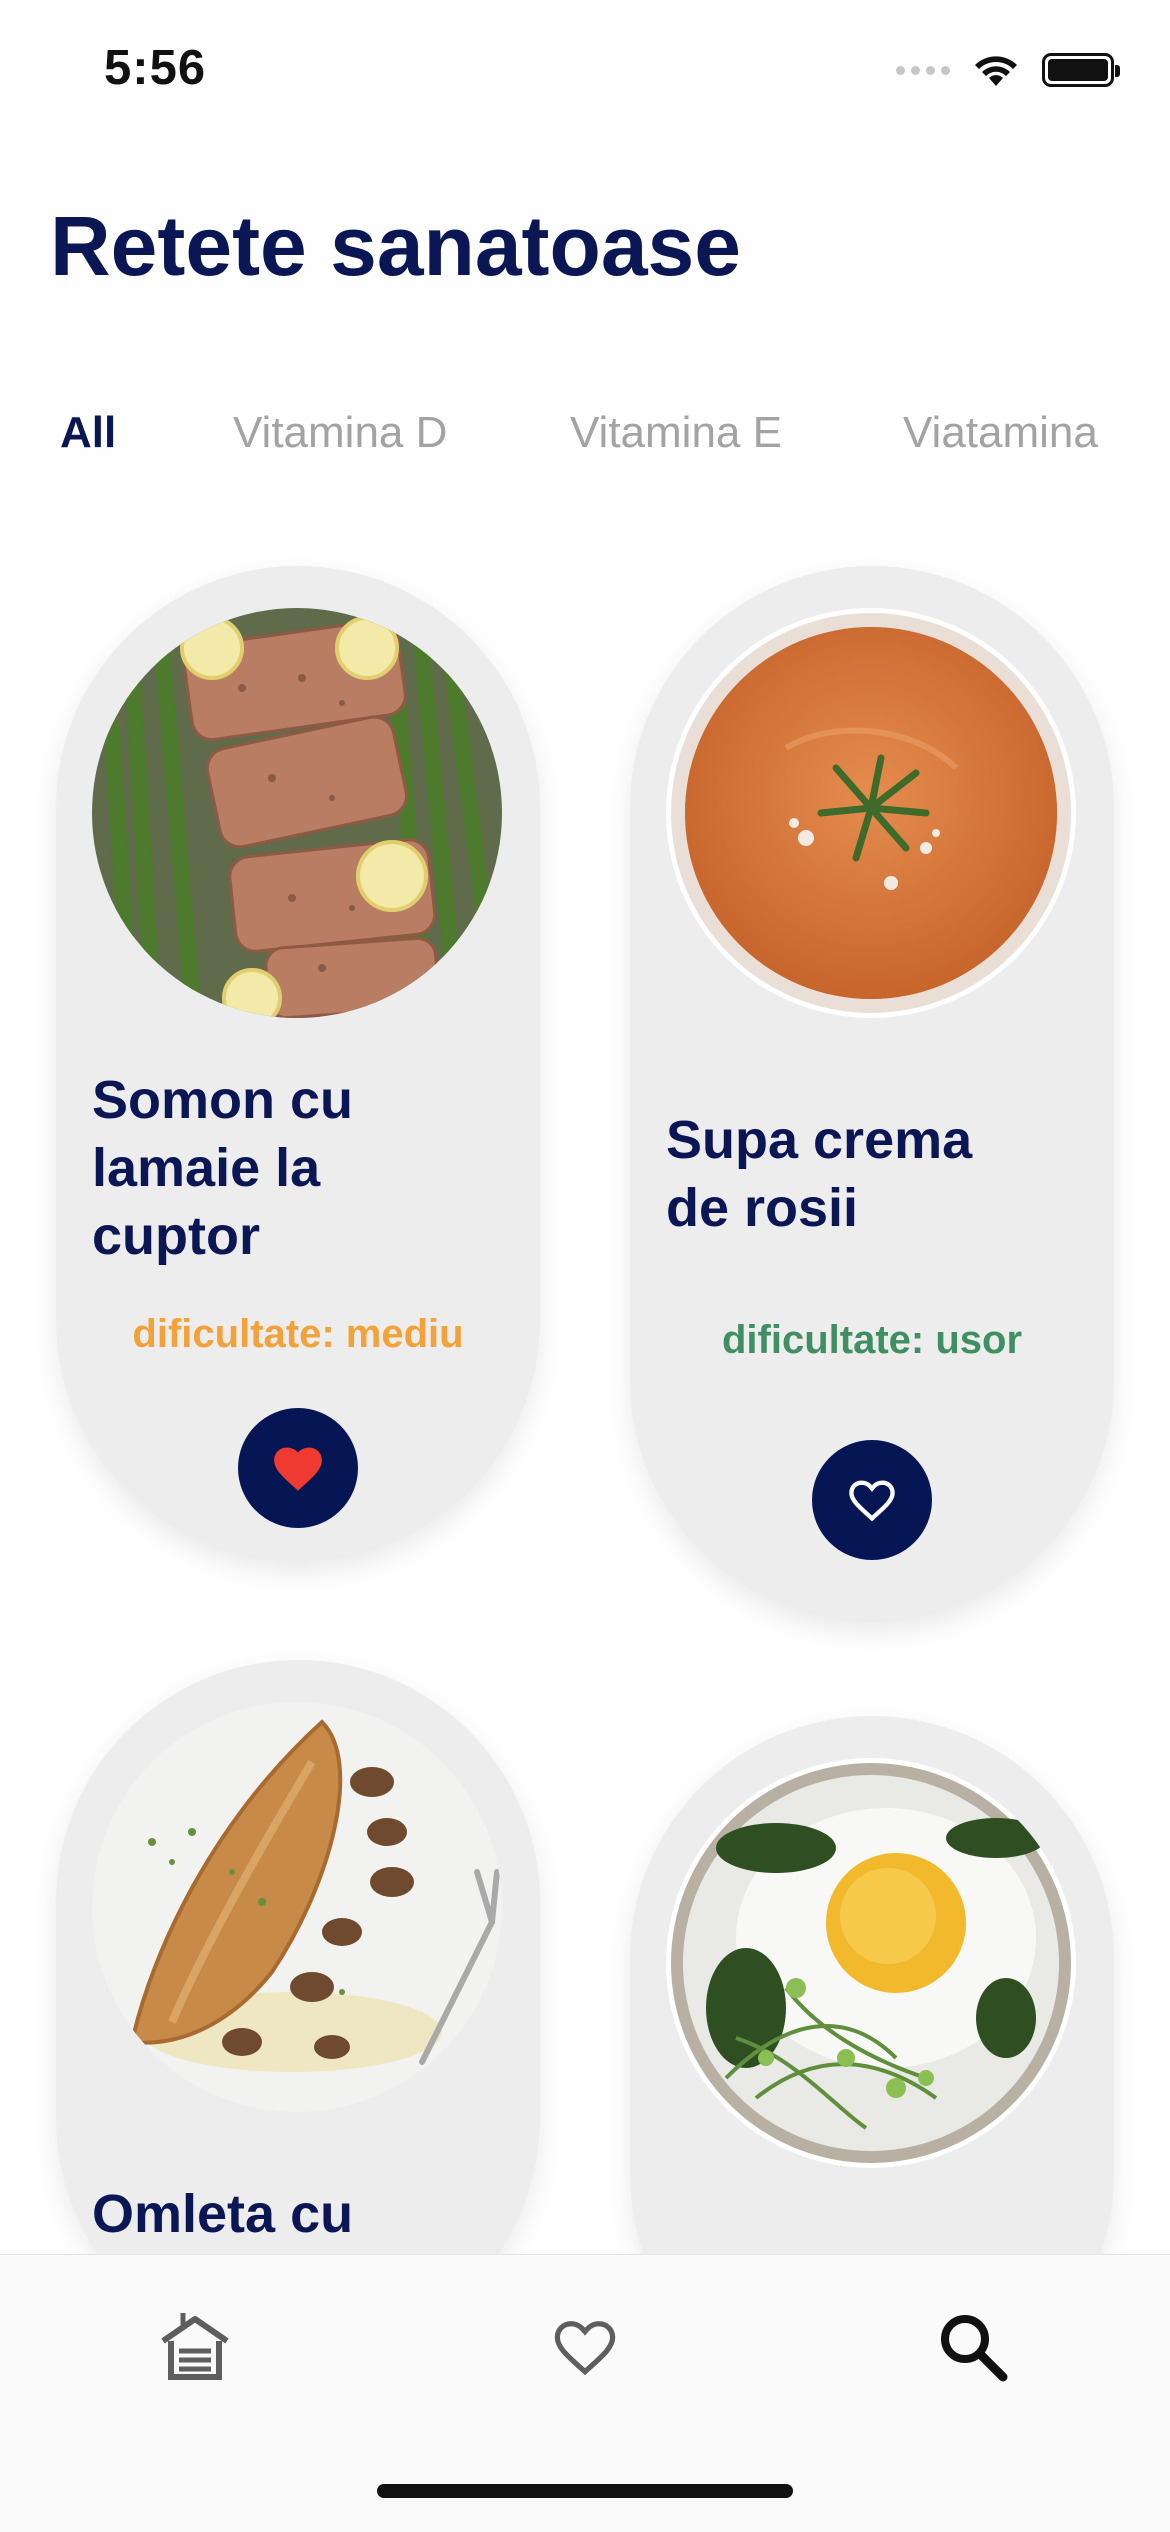 This screenshot has width=1170, height=2532. I want to click on status-icons, so click(1008, 70).